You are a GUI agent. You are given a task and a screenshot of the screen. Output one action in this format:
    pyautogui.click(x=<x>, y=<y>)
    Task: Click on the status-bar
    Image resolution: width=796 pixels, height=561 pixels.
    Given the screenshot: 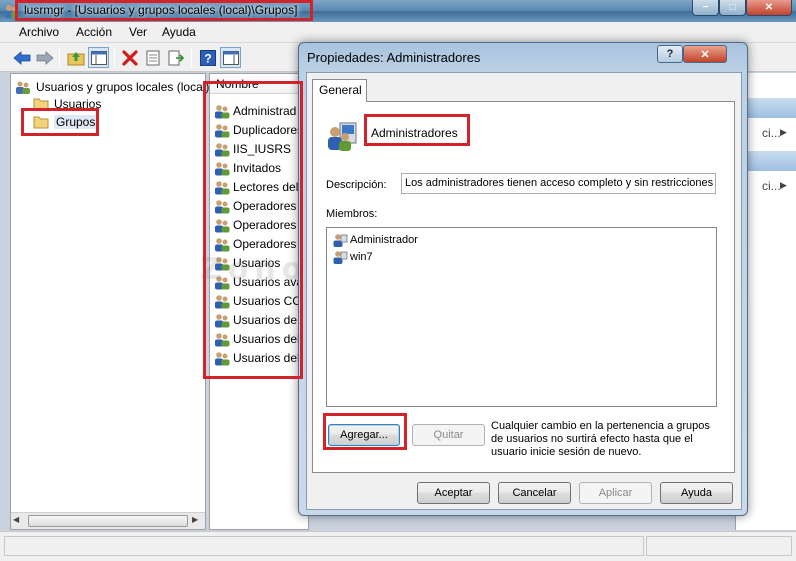 What is the action you would take?
    pyautogui.click(x=398, y=546)
    